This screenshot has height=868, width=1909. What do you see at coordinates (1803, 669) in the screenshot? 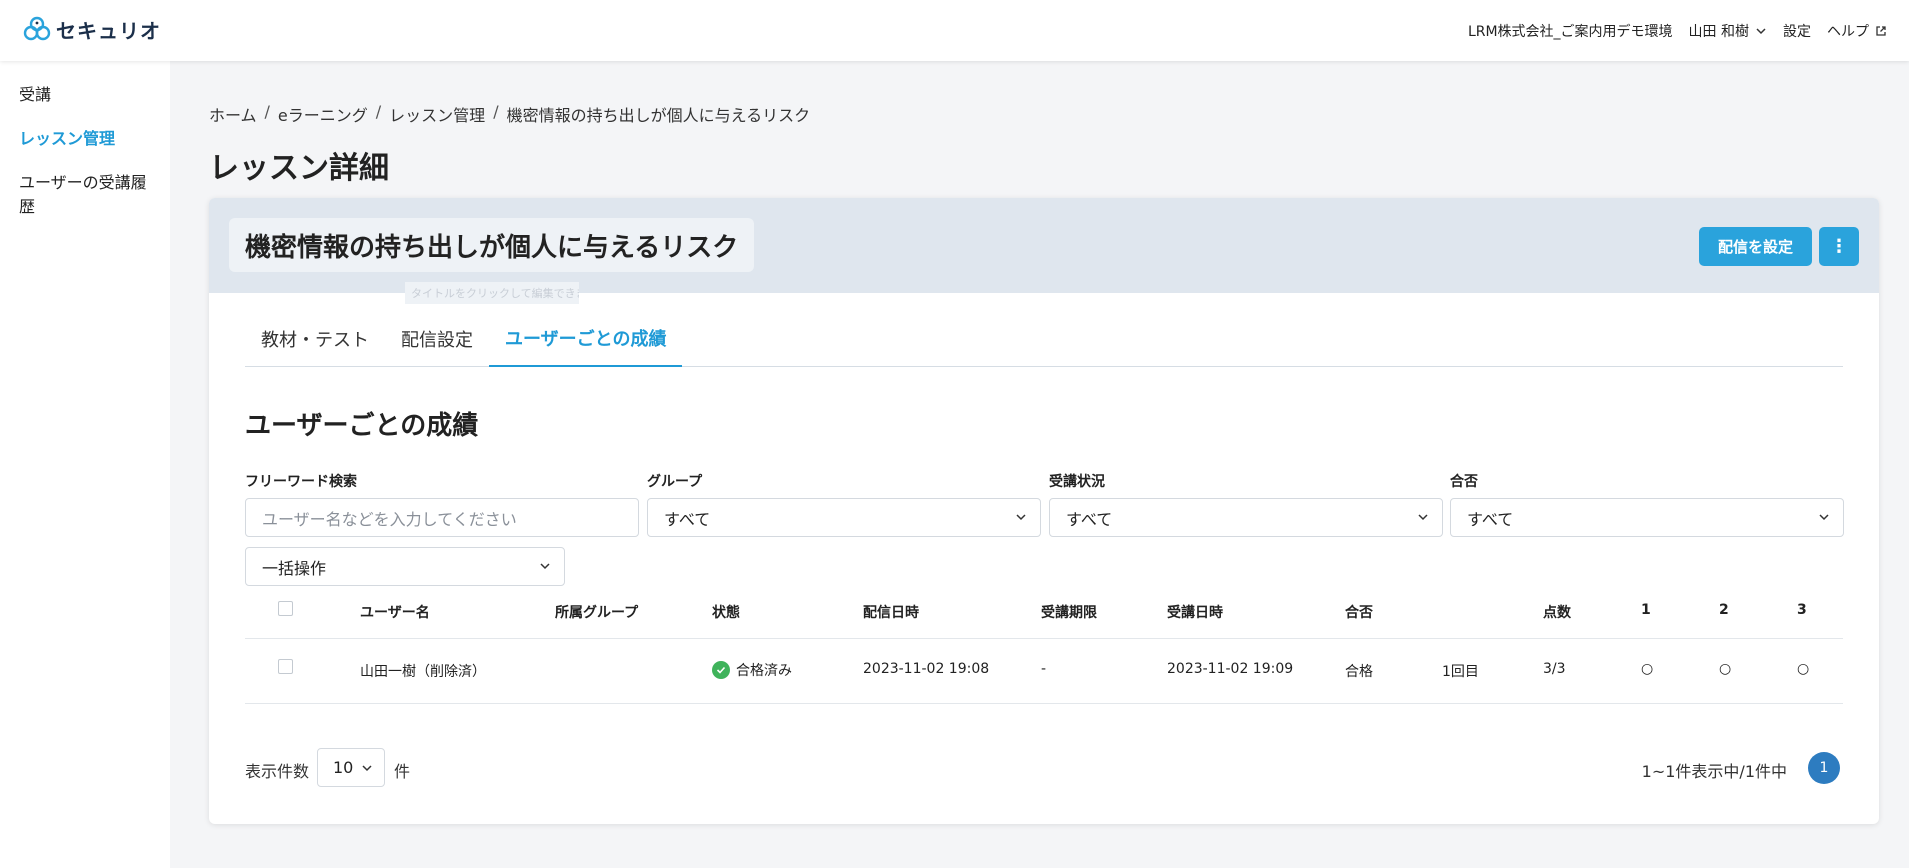
I see `cell-q3: ○` at bounding box center [1803, 669].